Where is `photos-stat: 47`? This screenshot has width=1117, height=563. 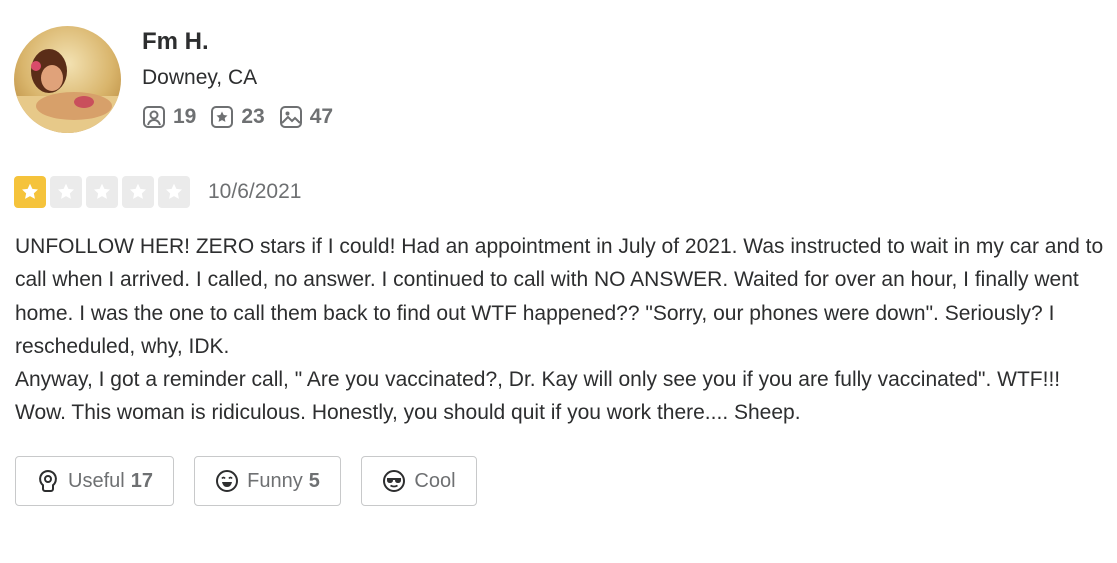
photos-stat: 47 is located at coordinates (306, 117).